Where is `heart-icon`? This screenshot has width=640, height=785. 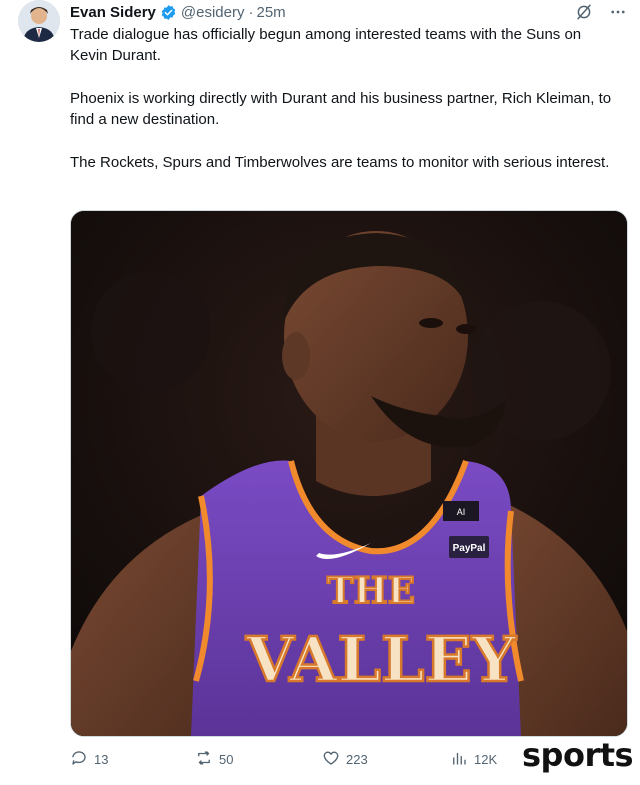
heart-icon is located at coordinates (331, 759).